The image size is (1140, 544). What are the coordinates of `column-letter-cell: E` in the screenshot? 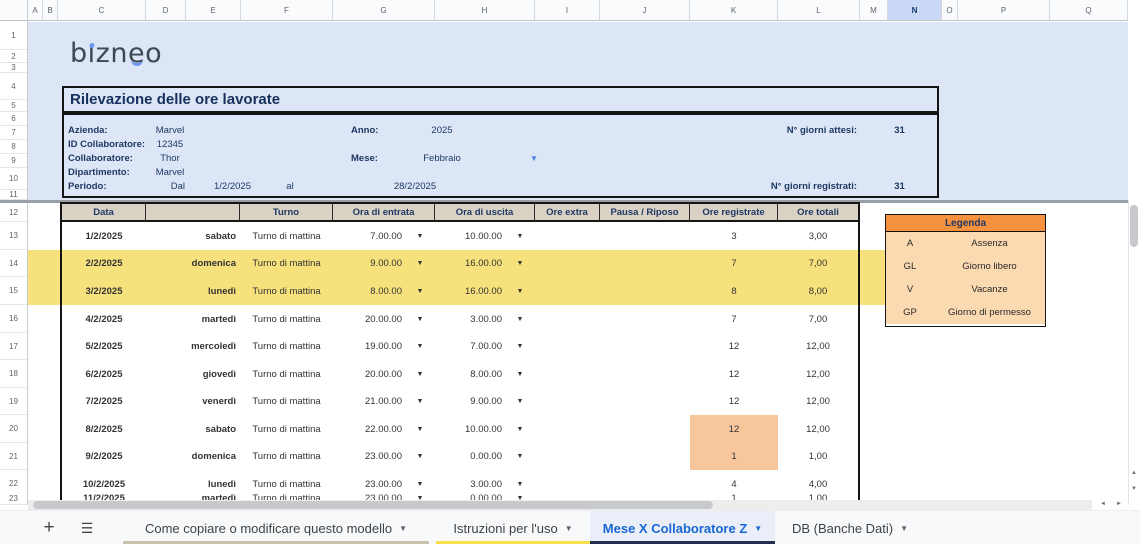 It's located at (213, 10).